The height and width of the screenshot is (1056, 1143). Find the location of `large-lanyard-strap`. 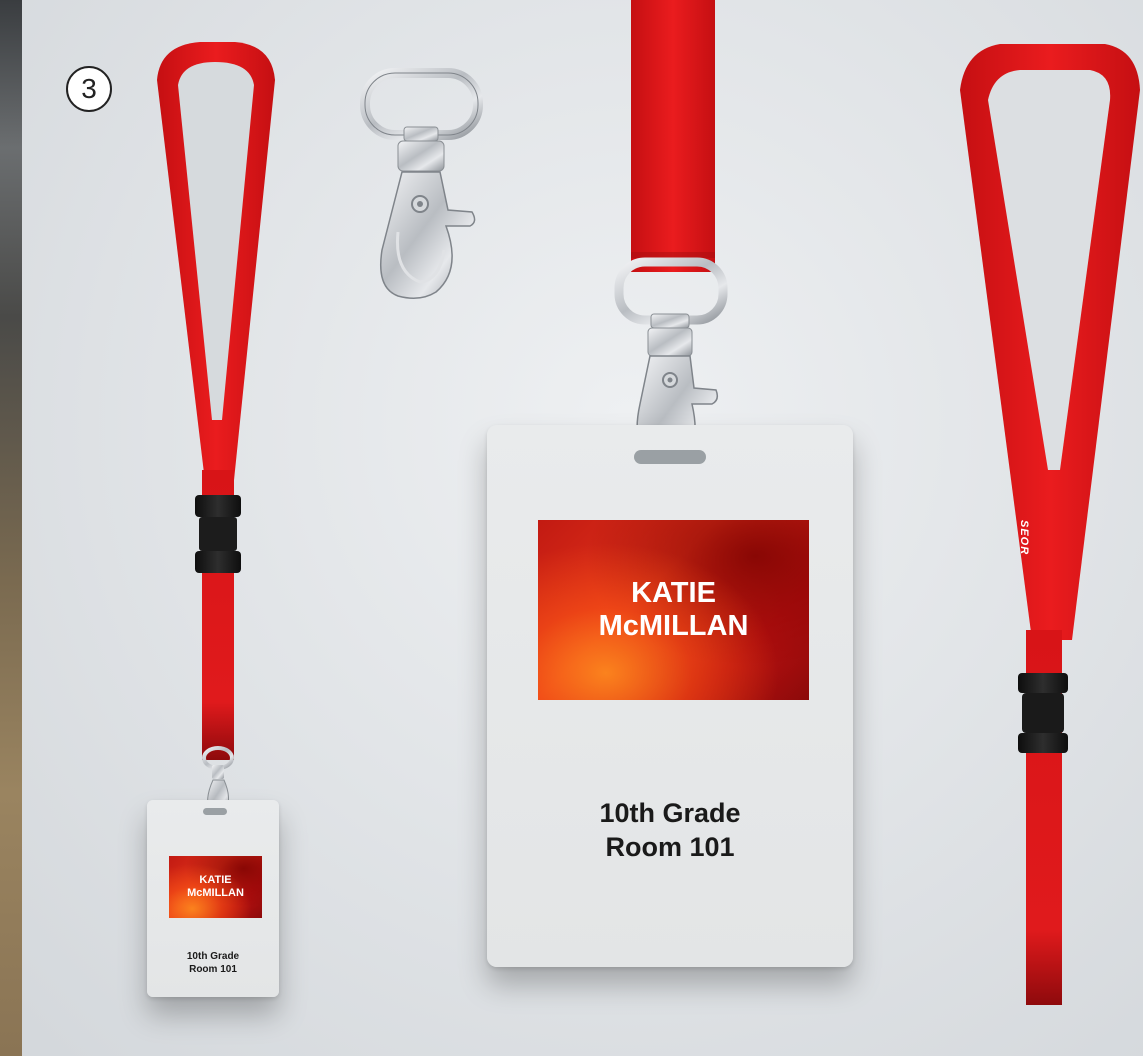

large-lanyard-strap is located at coordinates (673, 136).